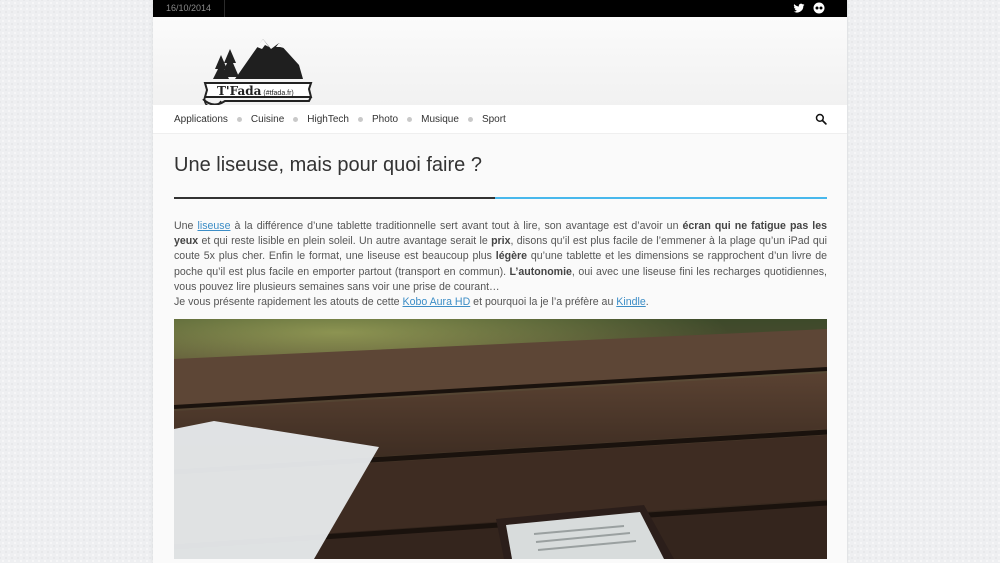 The width and height of the screenshot is (1000, 563). Describe the element at coordinates (257, 67) in the screenshot. I see `site-logo: T'Fada (#tfada.fr)` at that location.